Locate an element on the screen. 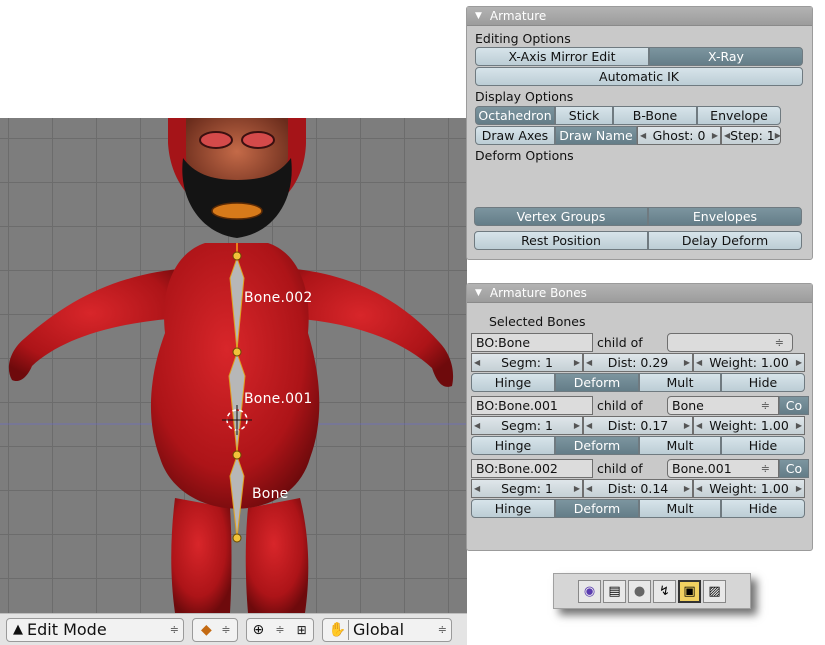 The height and width of the screenshot is (645, 825). deform-options-label: Deform Options is located at coordinates (524, 155).